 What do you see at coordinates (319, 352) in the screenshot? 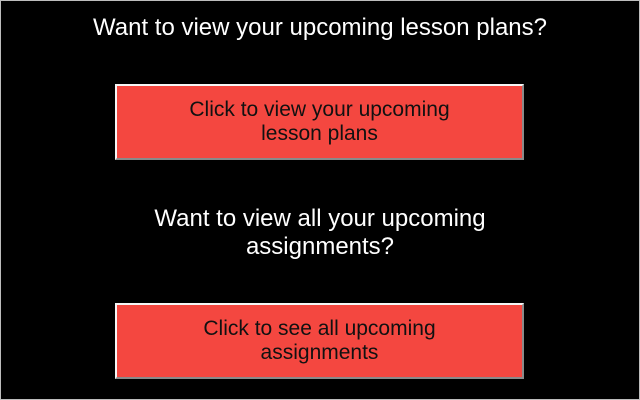
I see `see-assignments-button-line-2: assignments` at bounding box center [319, 352].